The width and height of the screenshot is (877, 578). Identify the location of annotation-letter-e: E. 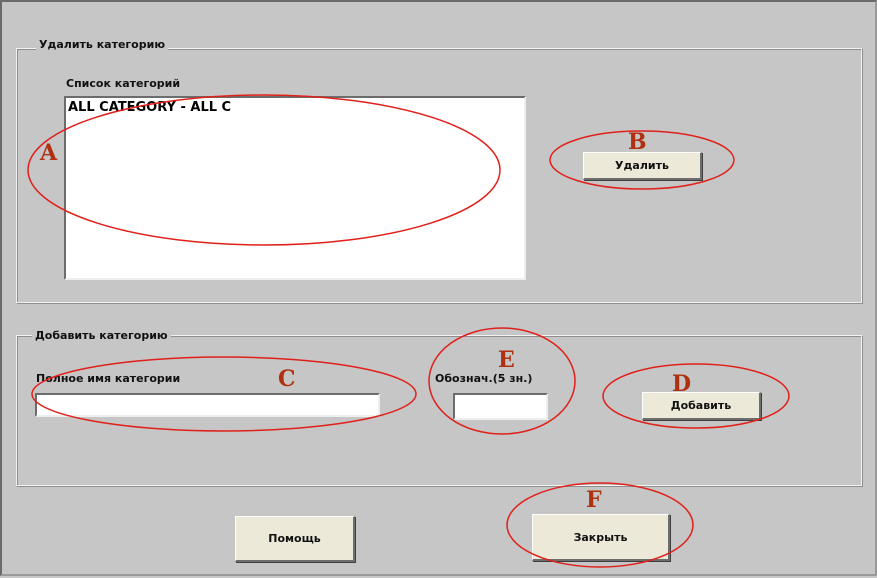
(506, 360).